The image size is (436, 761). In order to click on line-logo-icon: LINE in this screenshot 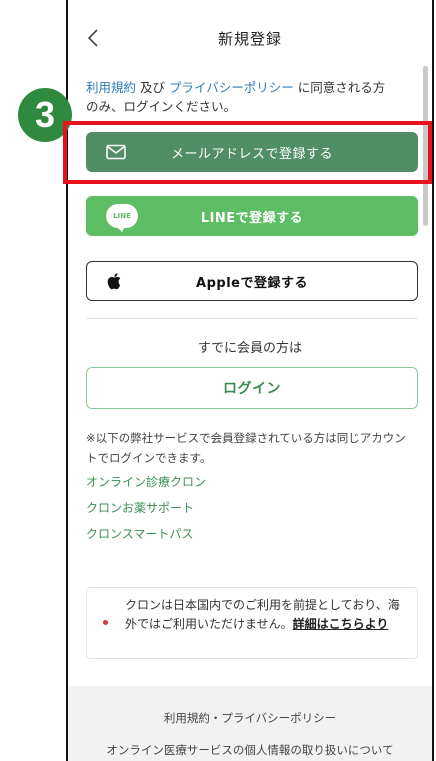, I will do `click(122, 218)`.